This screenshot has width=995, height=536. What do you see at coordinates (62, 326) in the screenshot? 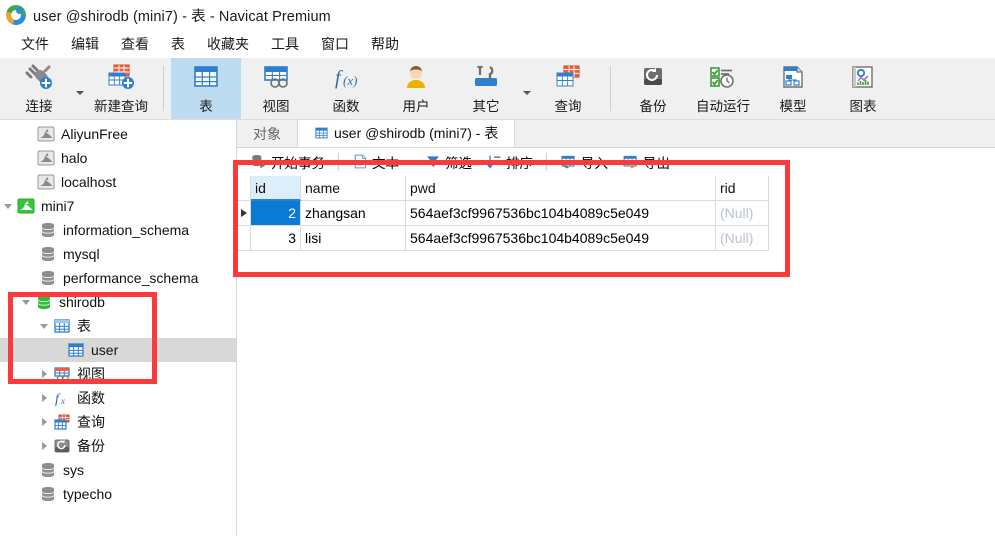
I see `table-folder-icon` at bounding box center [62, 326].